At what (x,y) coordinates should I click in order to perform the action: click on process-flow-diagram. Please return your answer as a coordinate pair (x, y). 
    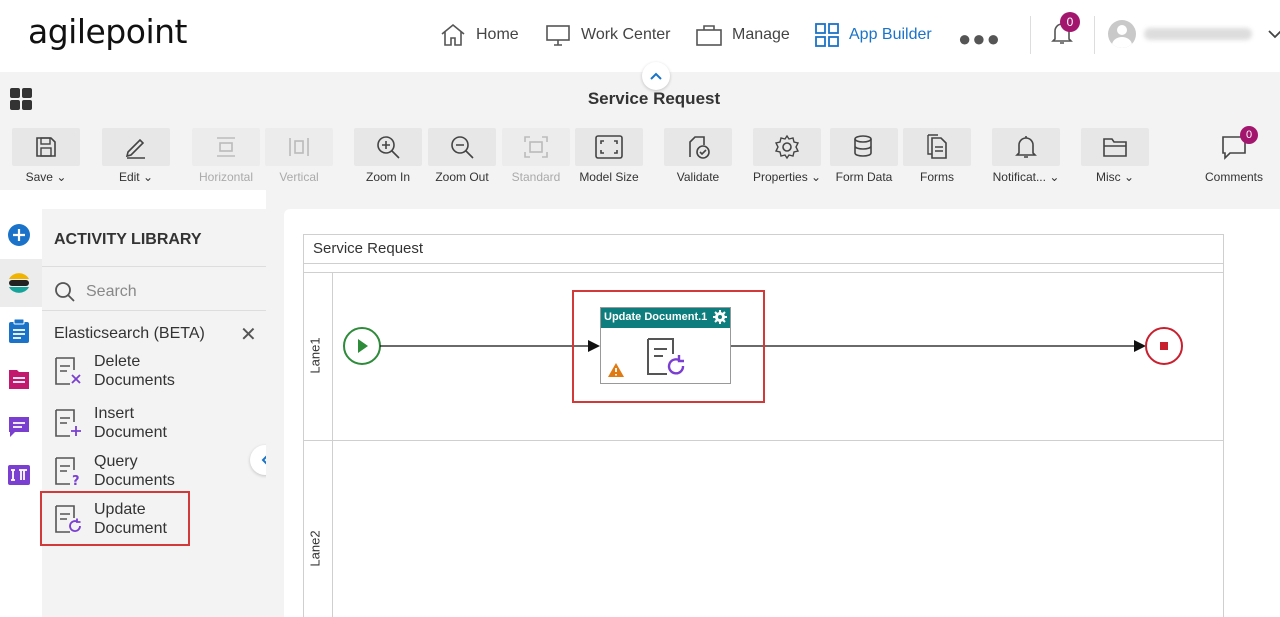
    Looking at the image, I should click on (763, 346).